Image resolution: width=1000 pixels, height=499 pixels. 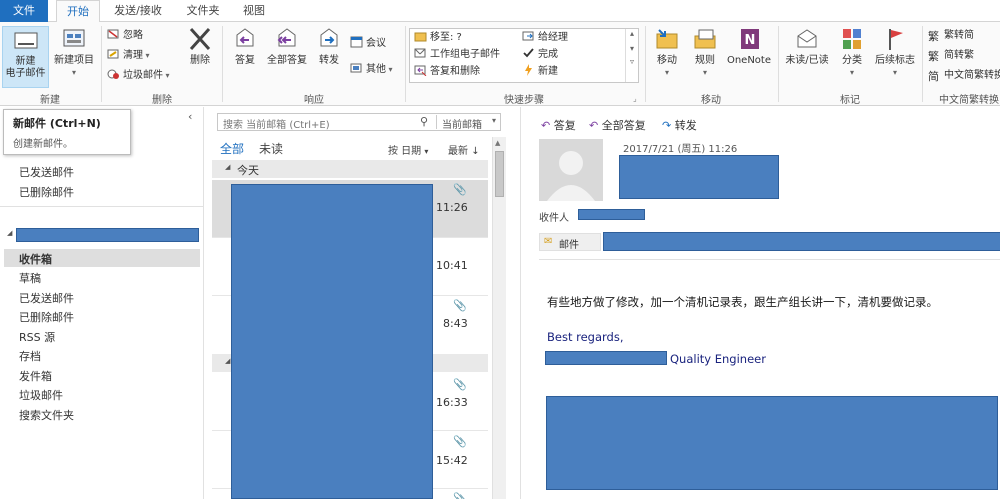 What do you see at coordinates (245, 46) in the screenshot?
I see `reply-button: 答复` at bounding box center [245, 46].